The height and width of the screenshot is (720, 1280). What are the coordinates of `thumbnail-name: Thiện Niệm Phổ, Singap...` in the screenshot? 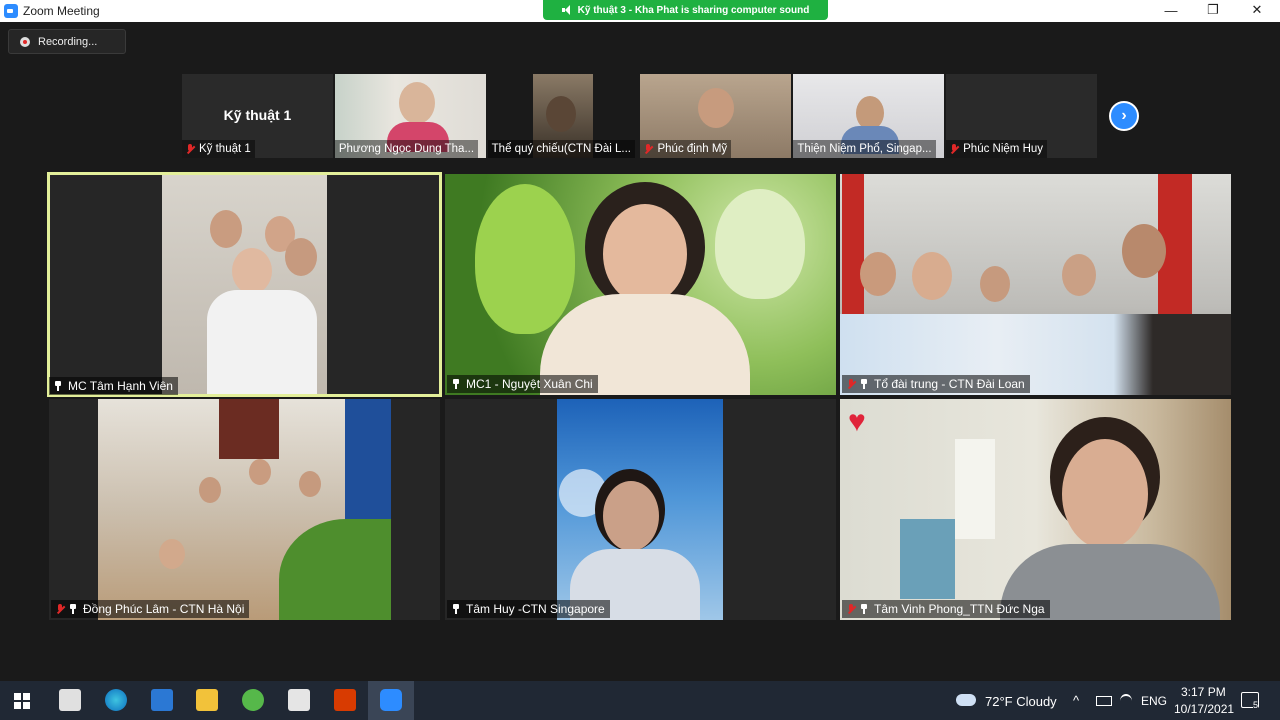 It's located at (864, 149).